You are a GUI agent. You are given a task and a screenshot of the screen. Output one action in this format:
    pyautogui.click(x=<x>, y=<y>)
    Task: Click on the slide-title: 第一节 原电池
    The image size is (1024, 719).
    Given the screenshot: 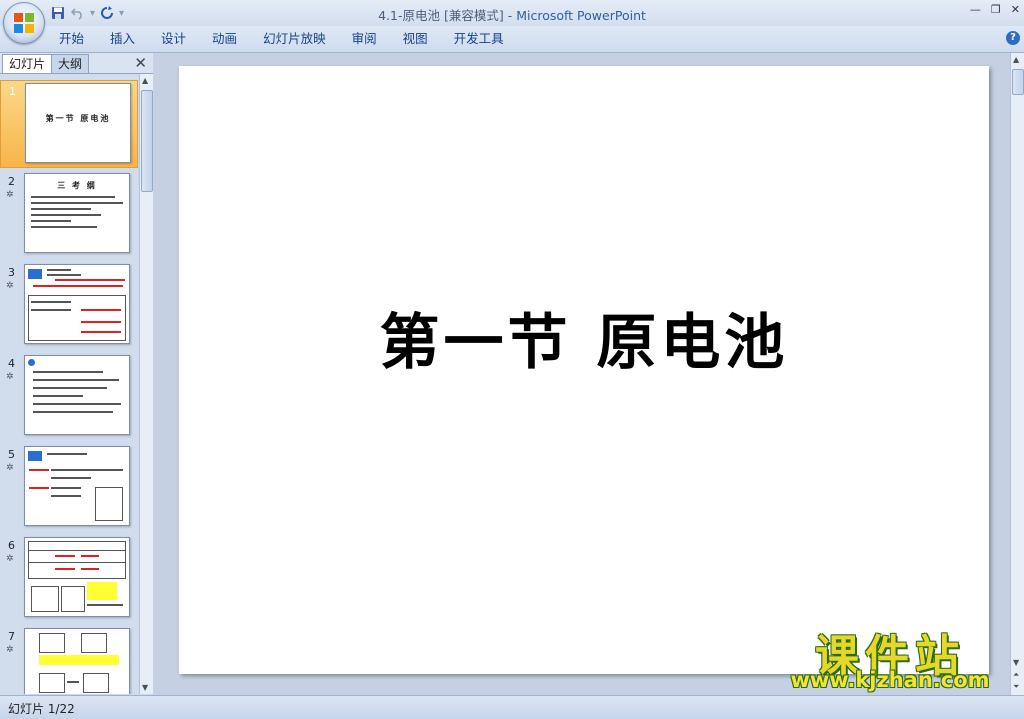 What is the action you would take?
    pyautogui.click(x=584, y=337)
    